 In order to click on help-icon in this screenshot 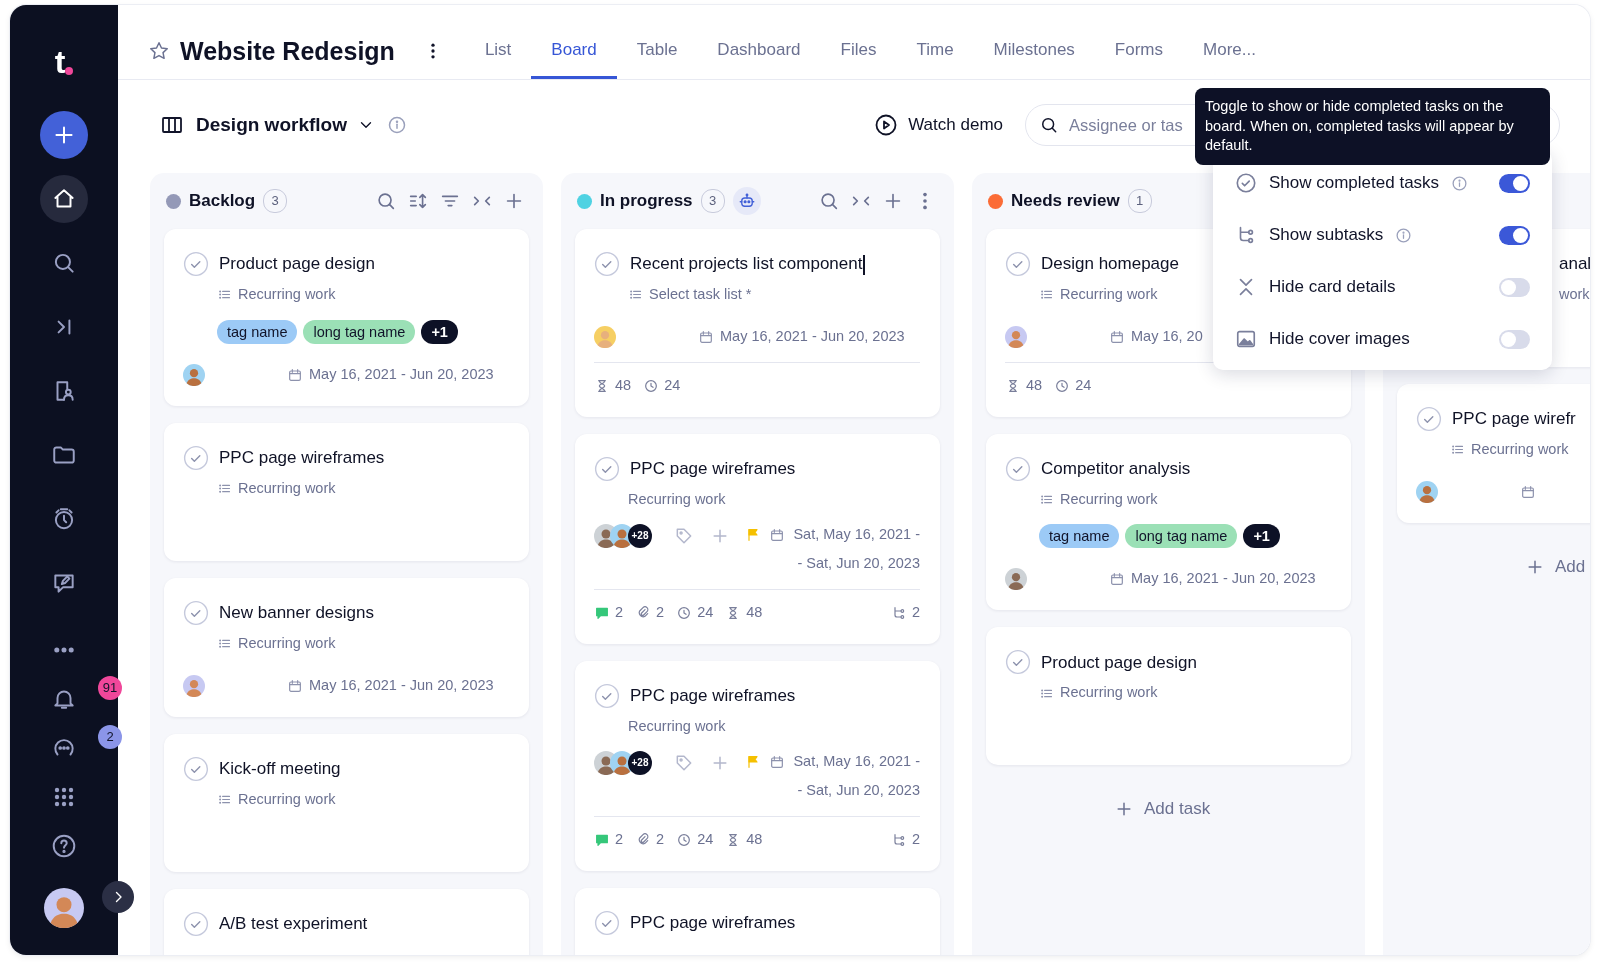, I will do `click(64, 845)`.